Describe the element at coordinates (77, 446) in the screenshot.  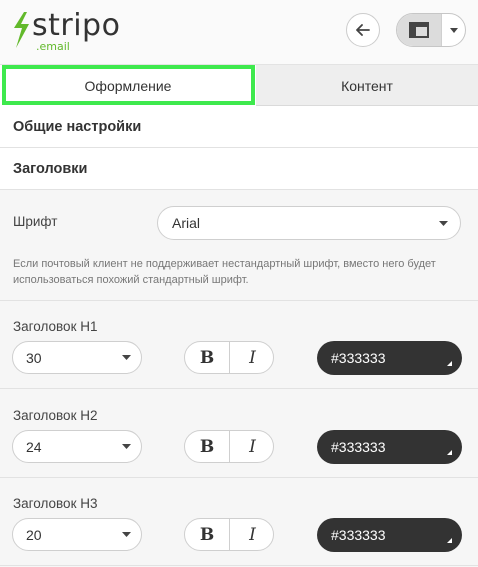
I see `heading-h2-size-select: 24` at that location.